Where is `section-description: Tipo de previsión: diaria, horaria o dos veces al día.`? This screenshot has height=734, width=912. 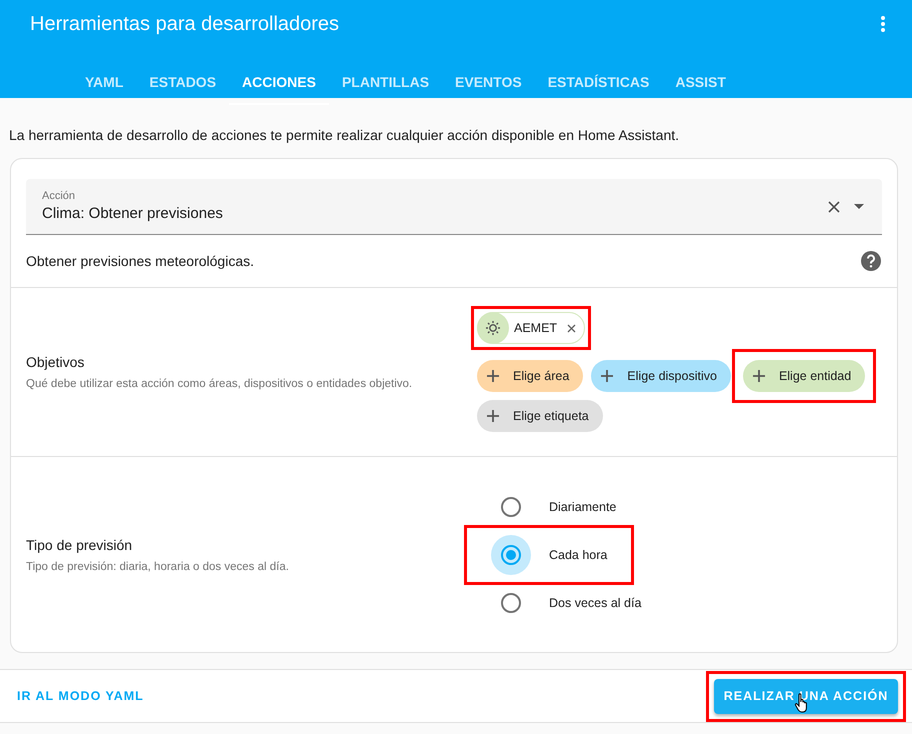
section-description: Tipo de previsión: diaria, horaria o dos veces al día. is located at coordinates (158, 567).